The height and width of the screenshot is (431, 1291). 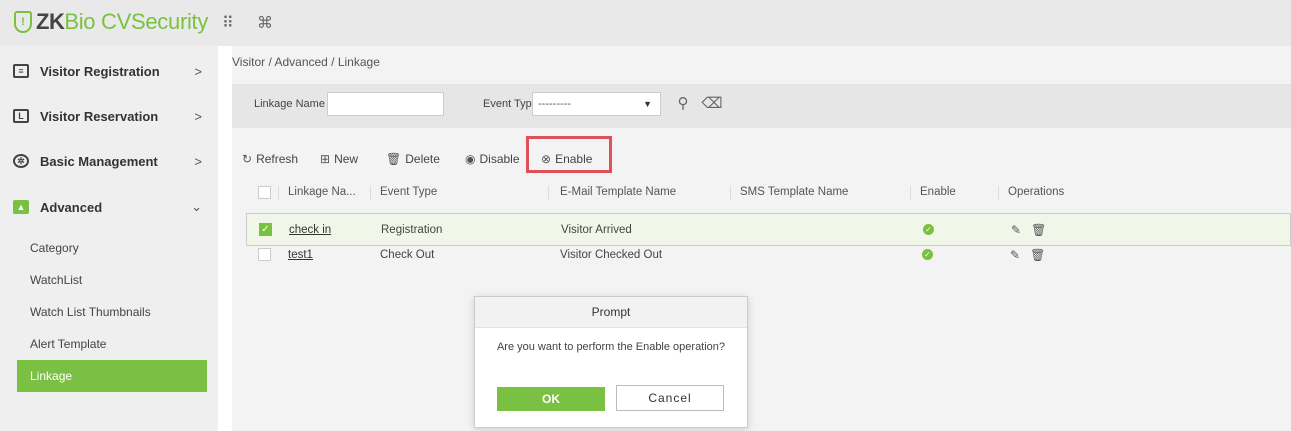 I want to click on refresh-icon: ↻, so click(x=247, y=159).